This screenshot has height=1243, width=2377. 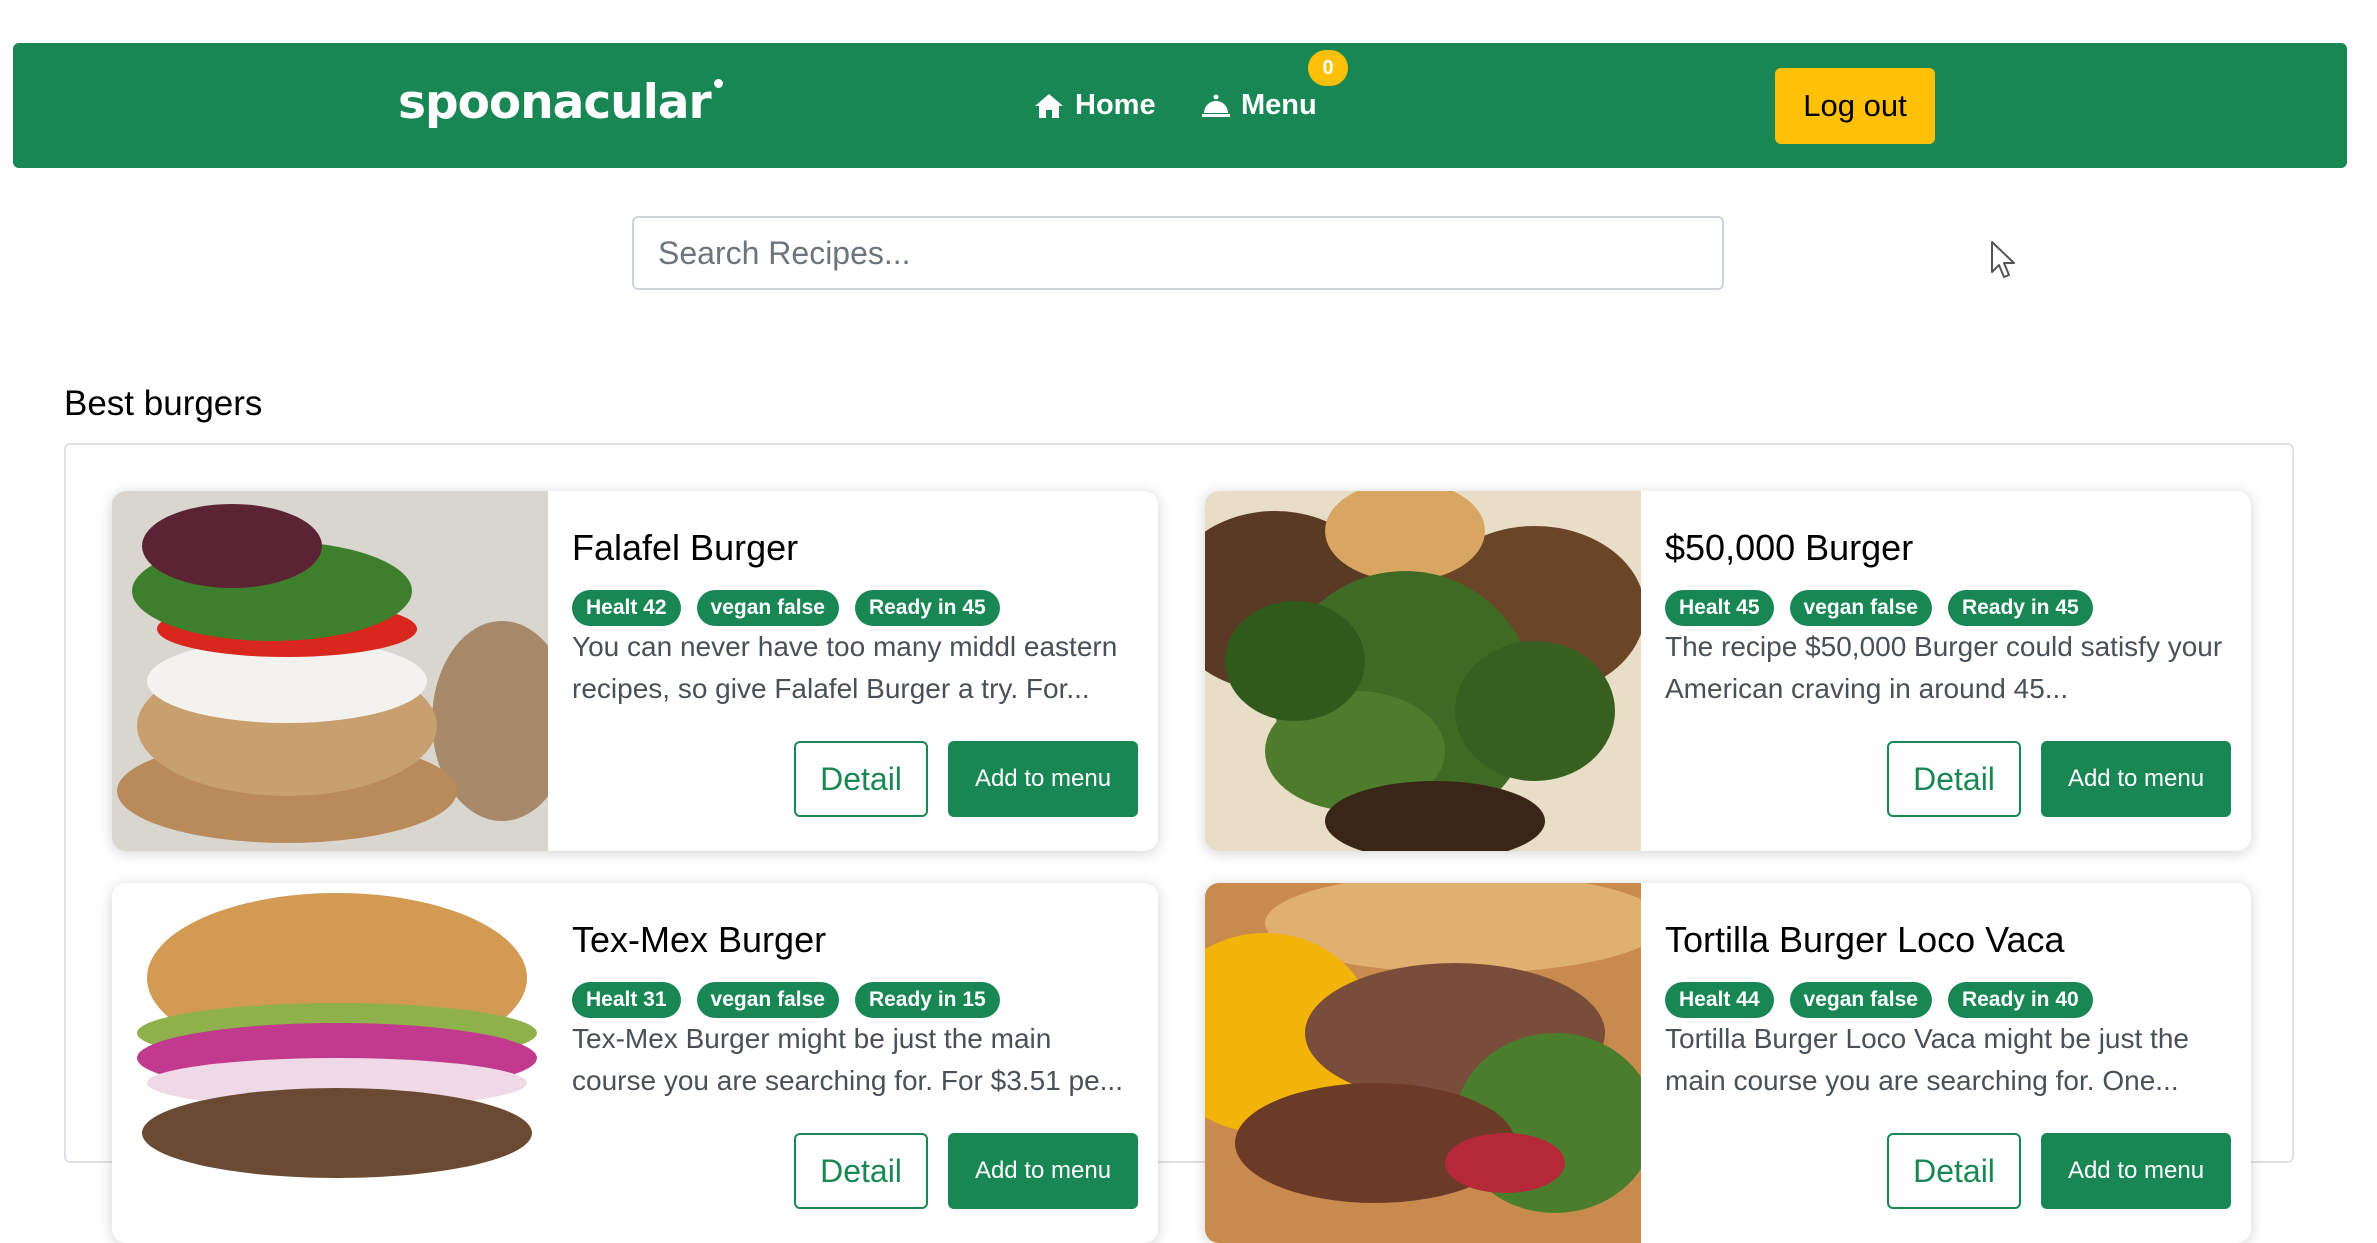 I want to click on mouse-cursor-icon, so click(x=2003, y=259).